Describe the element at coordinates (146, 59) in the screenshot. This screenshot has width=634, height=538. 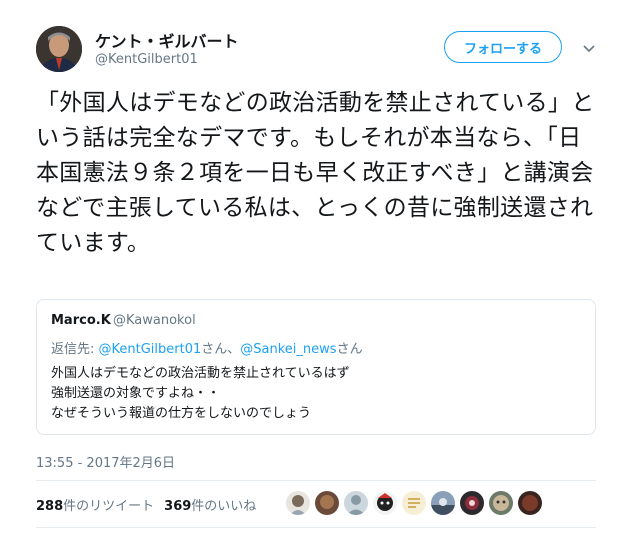
I see `author-handle: @KentGilbert01` at that location.